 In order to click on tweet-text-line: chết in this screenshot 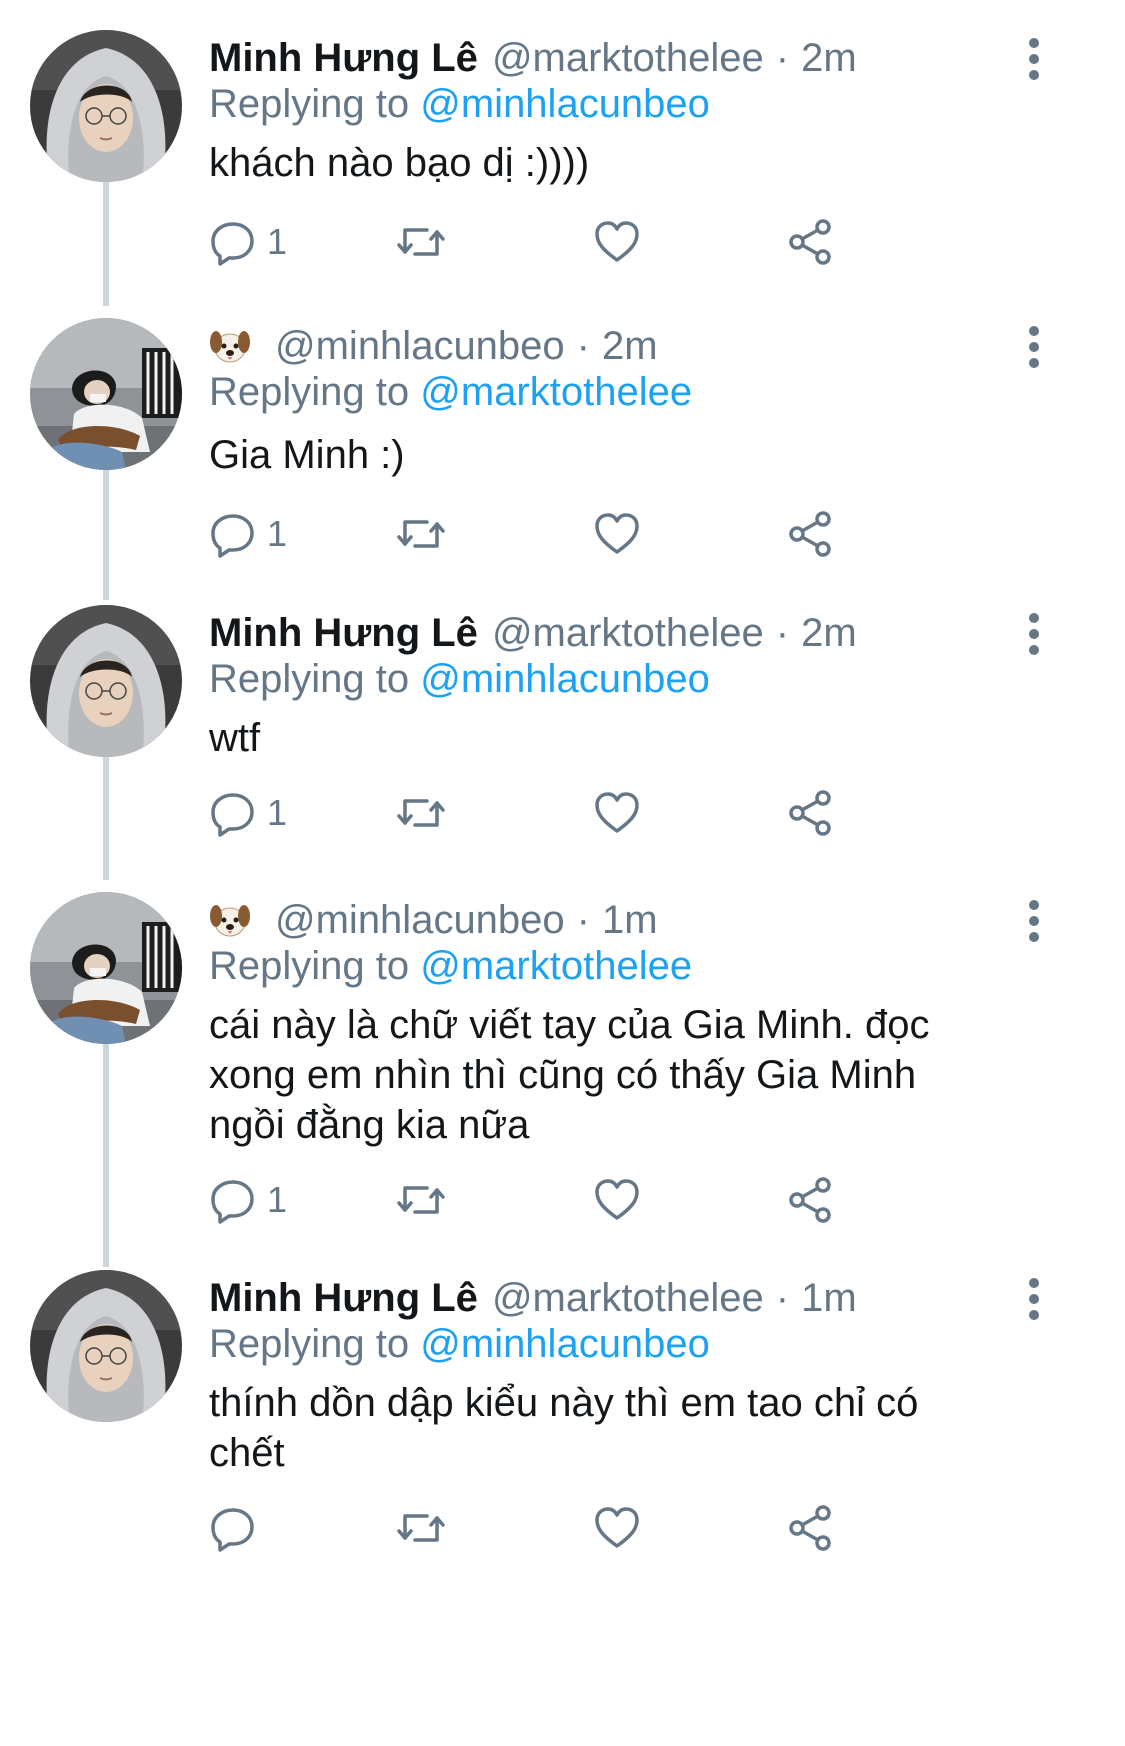, I will do `click(247, 1453)`.